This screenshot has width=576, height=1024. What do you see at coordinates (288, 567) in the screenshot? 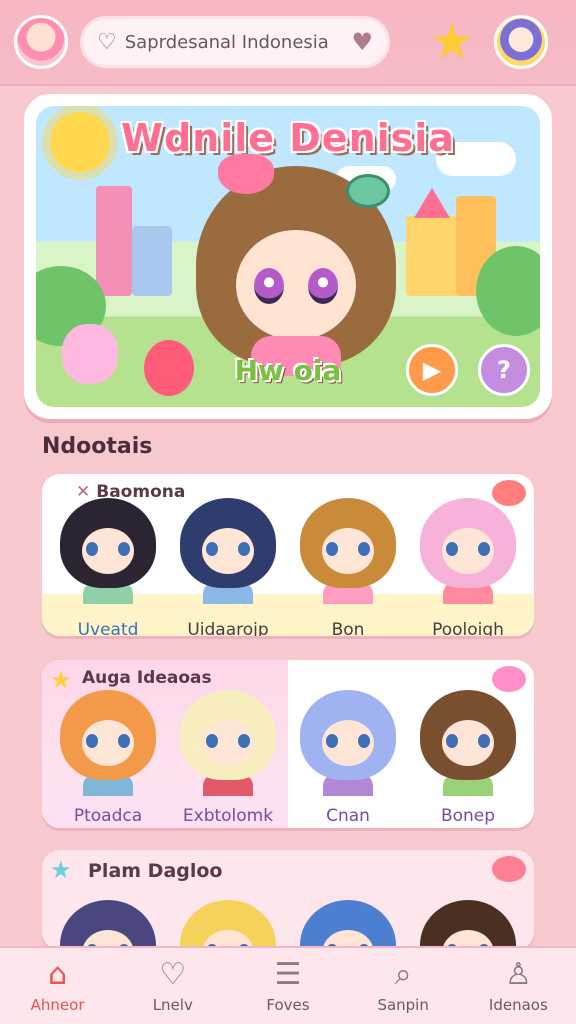
I see `character-list: Uveatd Uidaarojp Bon Pooloigh` at bounding box center [288, 567].